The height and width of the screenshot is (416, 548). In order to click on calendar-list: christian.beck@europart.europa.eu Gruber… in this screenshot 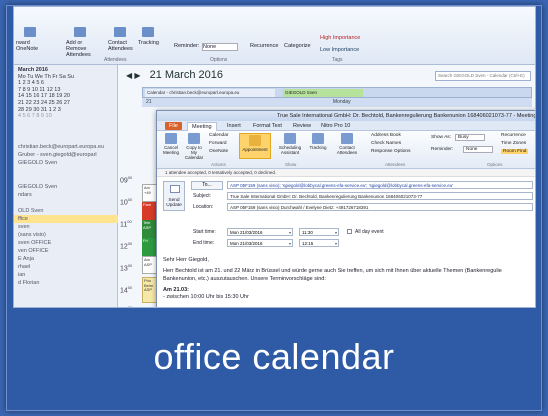, I will do `click(66, 215)`.